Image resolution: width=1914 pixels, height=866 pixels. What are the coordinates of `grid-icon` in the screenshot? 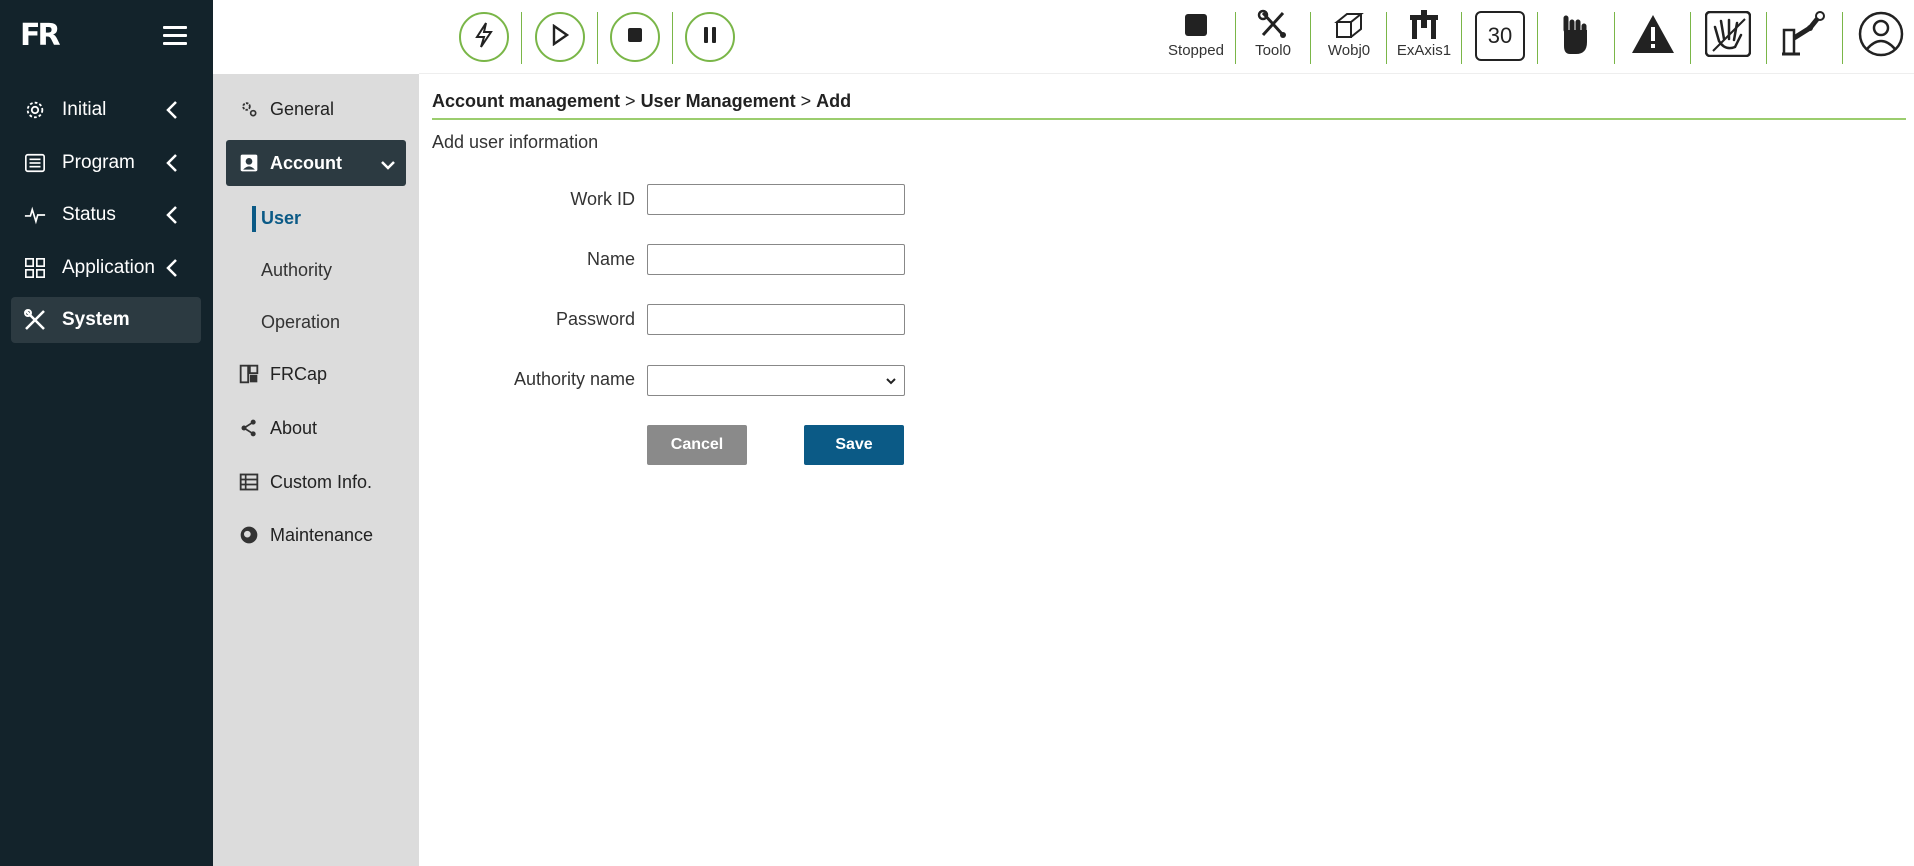 It's located at (35, 268).